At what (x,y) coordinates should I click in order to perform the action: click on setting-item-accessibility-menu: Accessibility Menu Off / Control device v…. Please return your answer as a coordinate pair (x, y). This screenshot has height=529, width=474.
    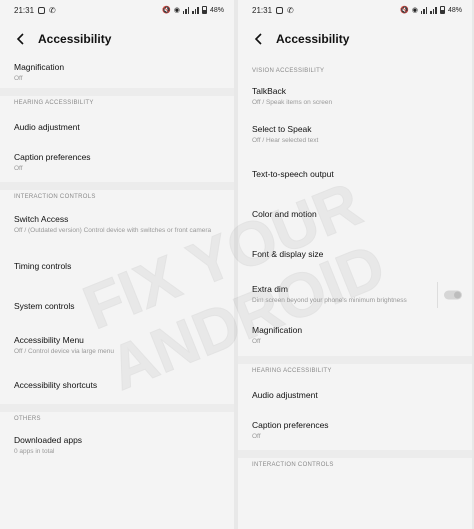
    Looking at the image, I should click on (117, 346).